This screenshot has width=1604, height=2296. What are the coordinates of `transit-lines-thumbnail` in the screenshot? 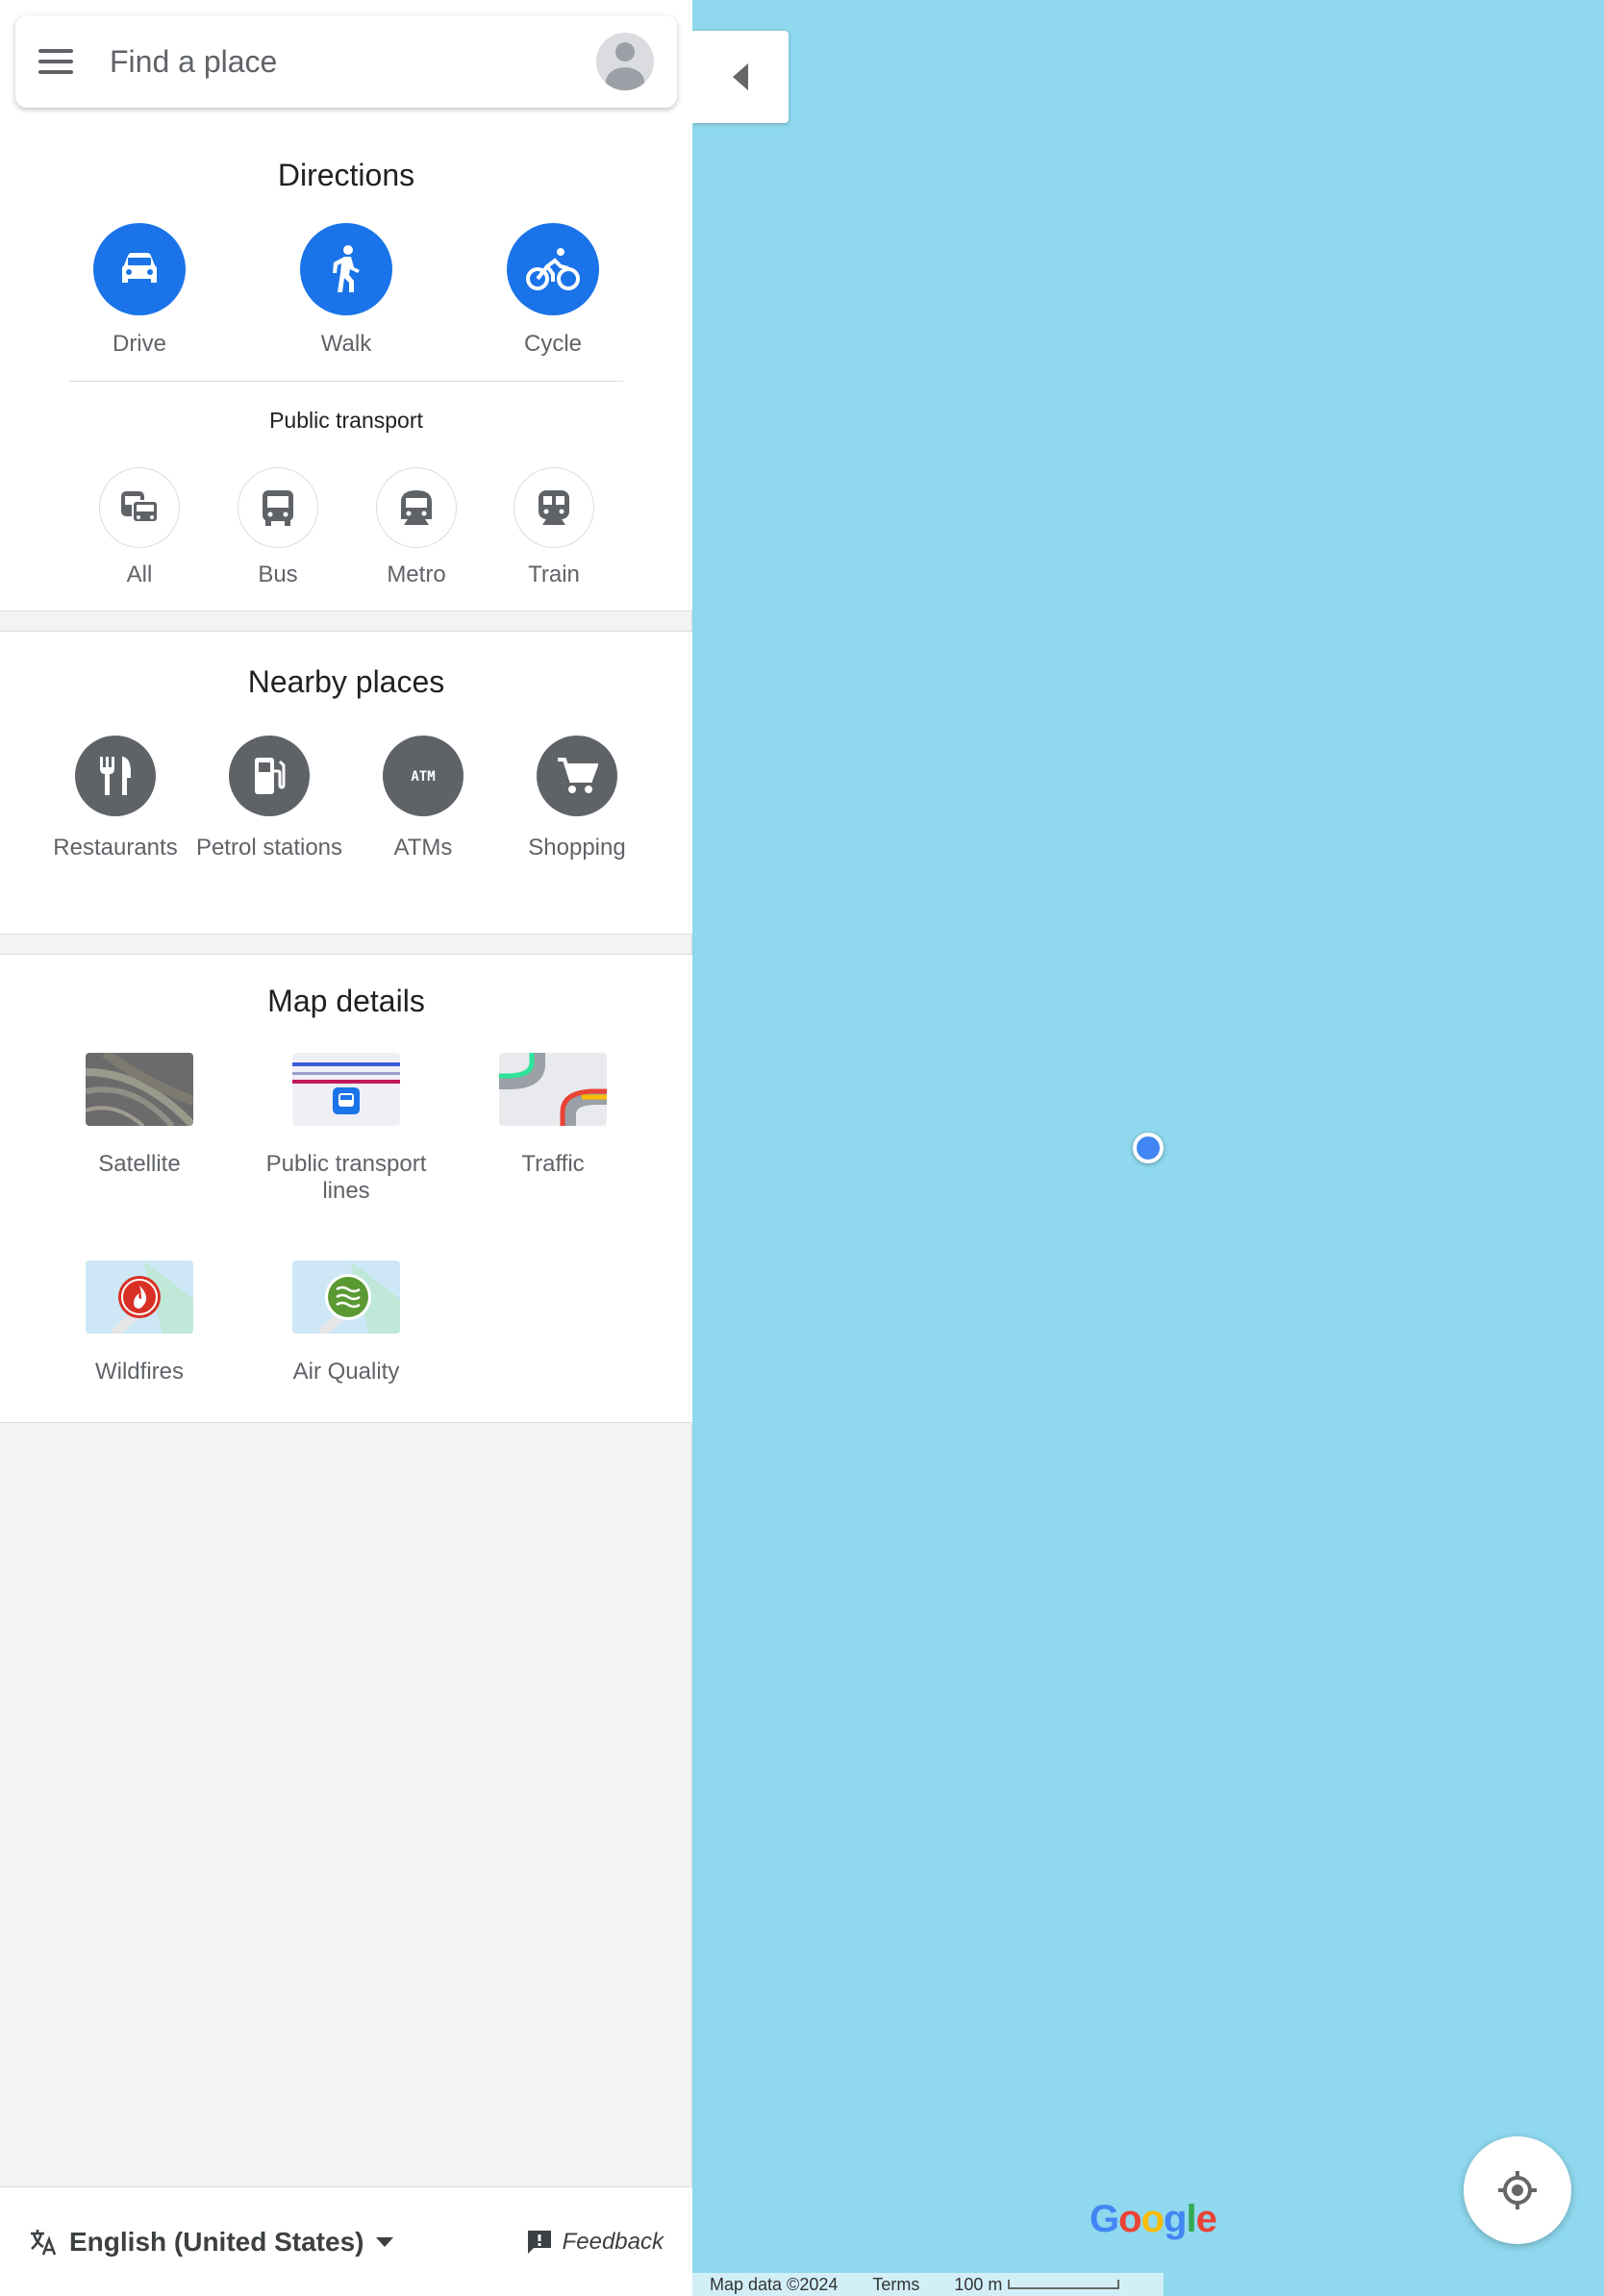 It's located at (346, 1089).